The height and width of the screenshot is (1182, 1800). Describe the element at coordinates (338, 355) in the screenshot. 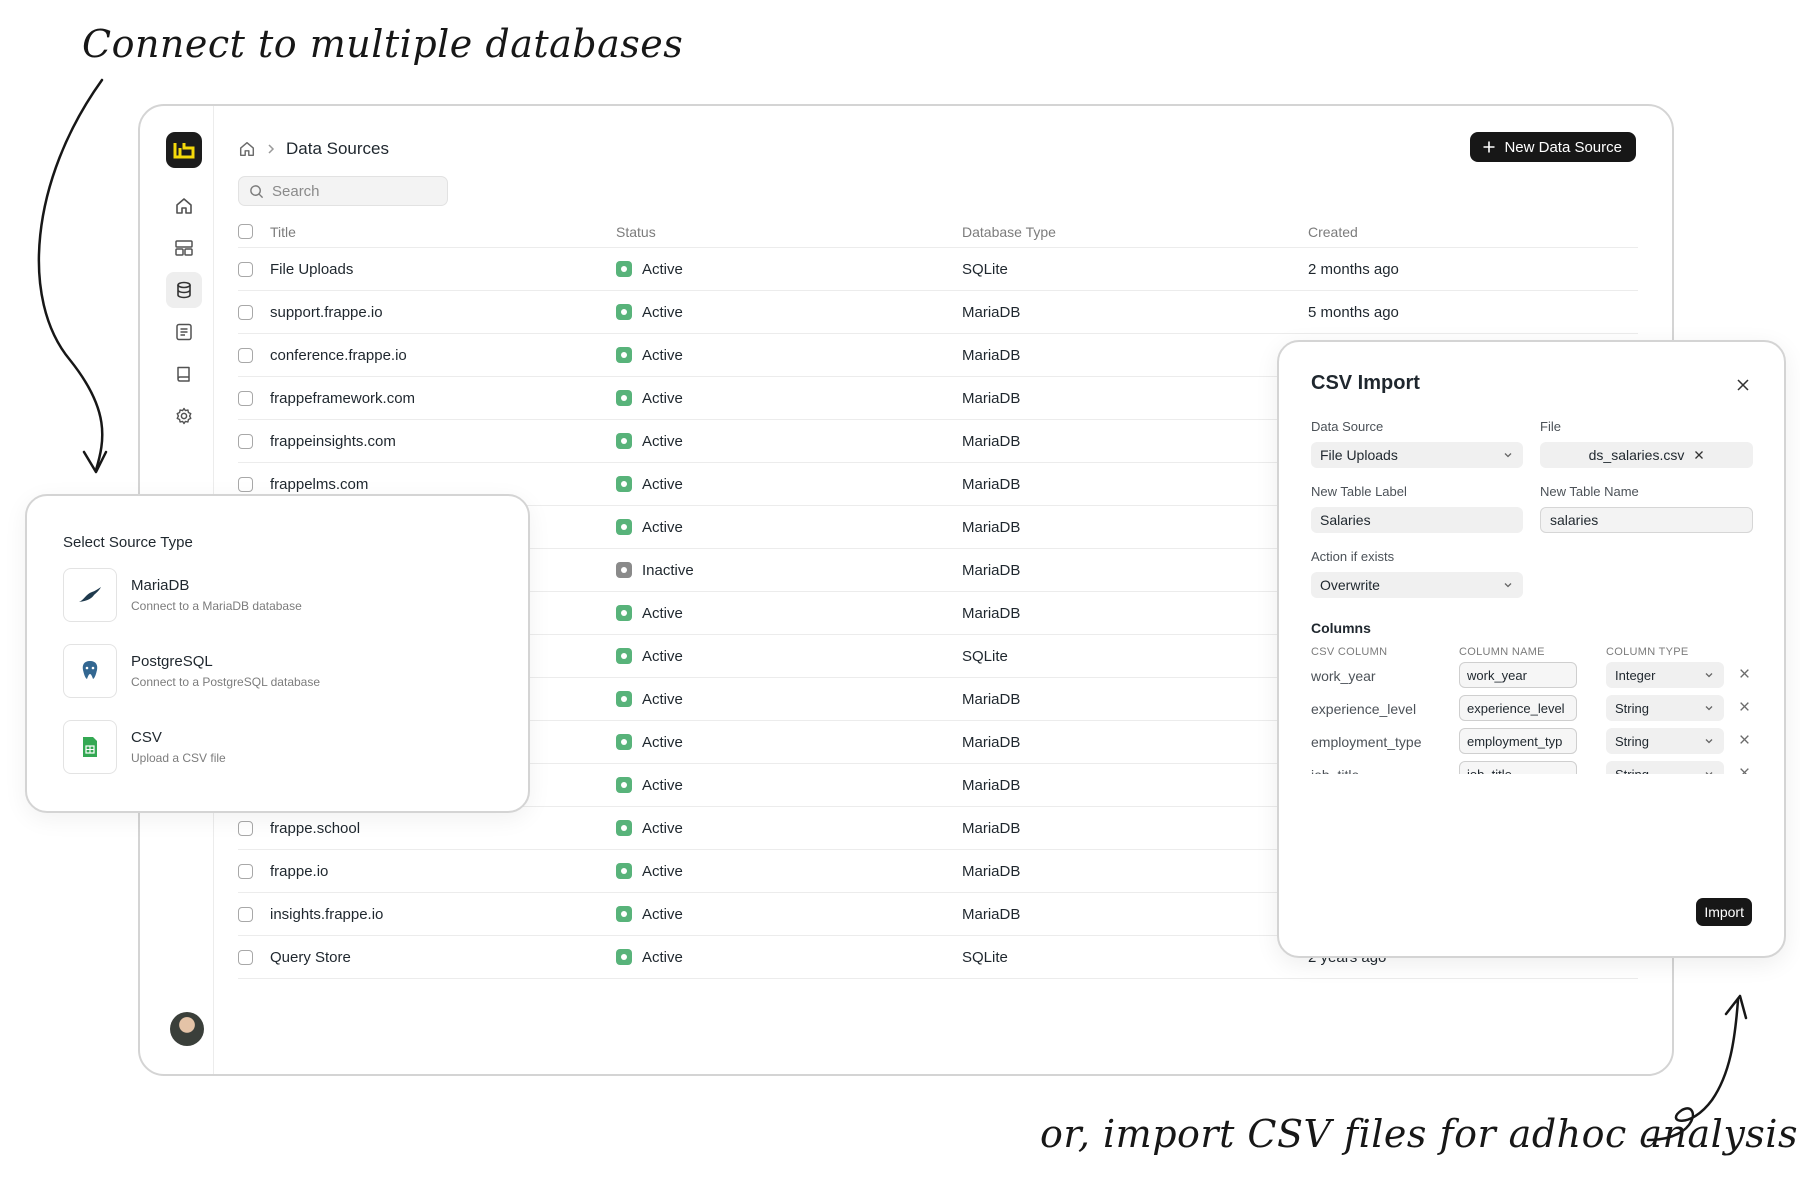

I see `row-title: conference.frappe.io` at that location.